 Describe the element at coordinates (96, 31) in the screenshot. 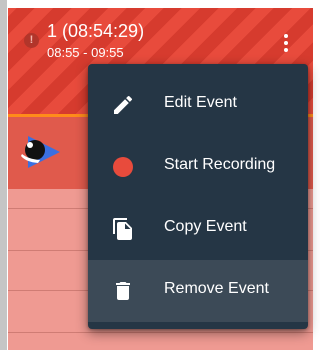

I see `event-title: 1 (08:54:29)` at that location.